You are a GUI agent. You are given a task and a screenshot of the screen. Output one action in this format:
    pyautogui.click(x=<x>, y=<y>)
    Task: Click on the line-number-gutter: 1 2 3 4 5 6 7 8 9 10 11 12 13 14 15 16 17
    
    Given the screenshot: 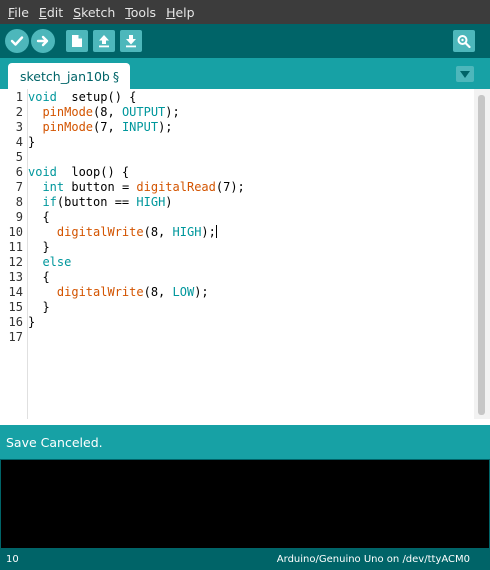 What is the action you would take?
    pyautogui.click(x=14, y=254)
    